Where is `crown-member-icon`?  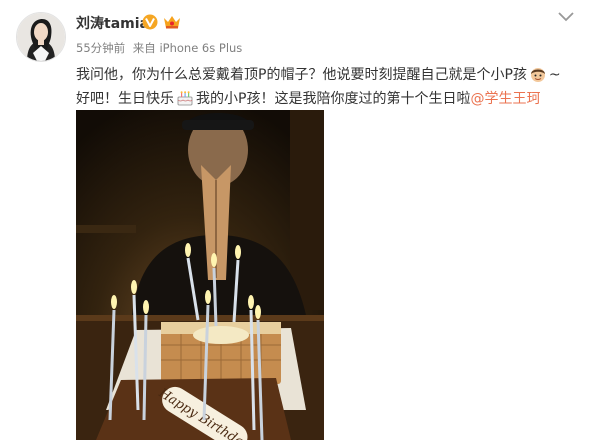 crown-member-icon is located at coordinates (172, 22).